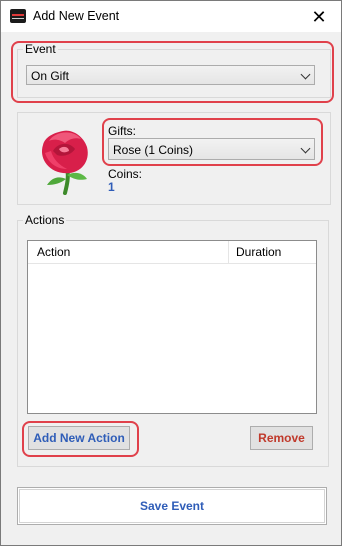  I want to click on gift-highlight, so click(212, 142).